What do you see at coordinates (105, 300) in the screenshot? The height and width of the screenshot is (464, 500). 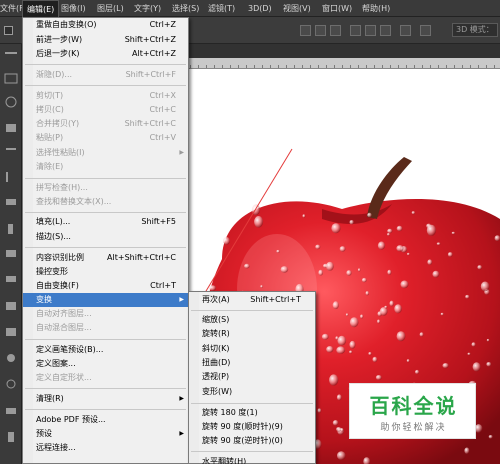 I see `edit-menu-item: 变换 ▶` at bounding box center [105, 300].